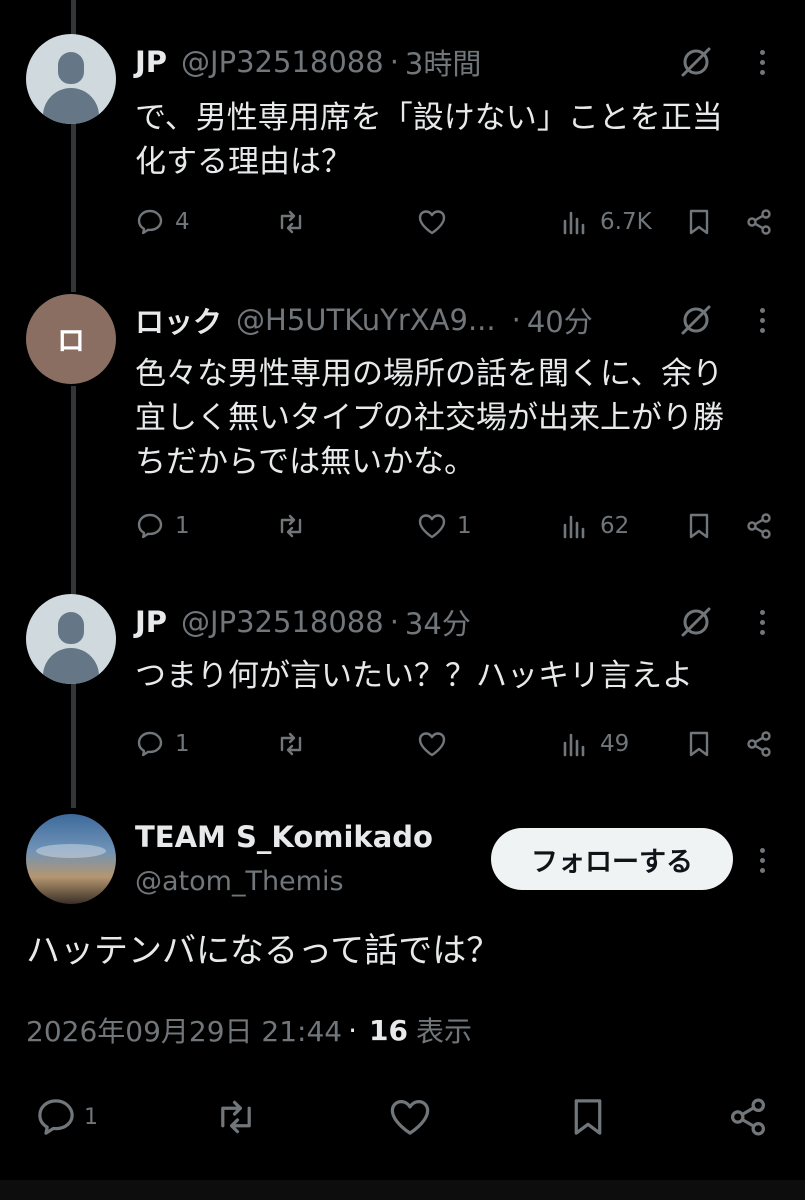  Describe the element at coordinates (184, 1030) in the screenshot. I see `main-timestamp: 2026年09月29日 21:44` at that location.